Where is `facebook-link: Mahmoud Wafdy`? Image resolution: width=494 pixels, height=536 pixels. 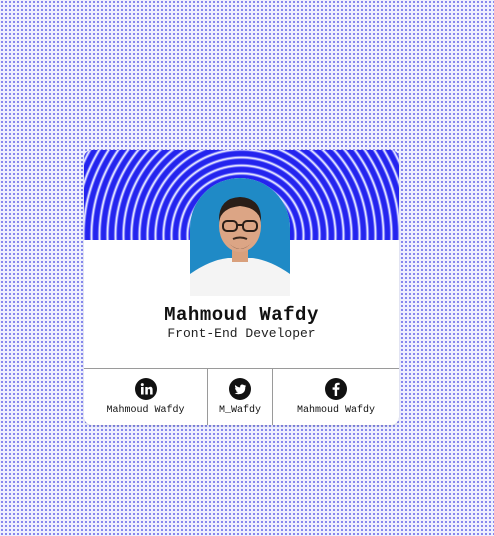 facebook-link: Mahmoud Wafdy is located at coordinates (336, 397).